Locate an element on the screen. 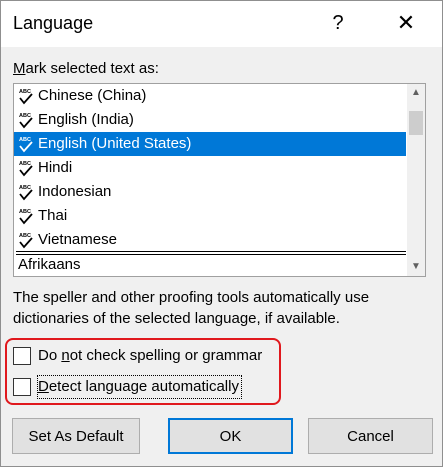 This screenshot has height=467, width=443. no-check-label-pre: Do is located at coordinates (50, 355).